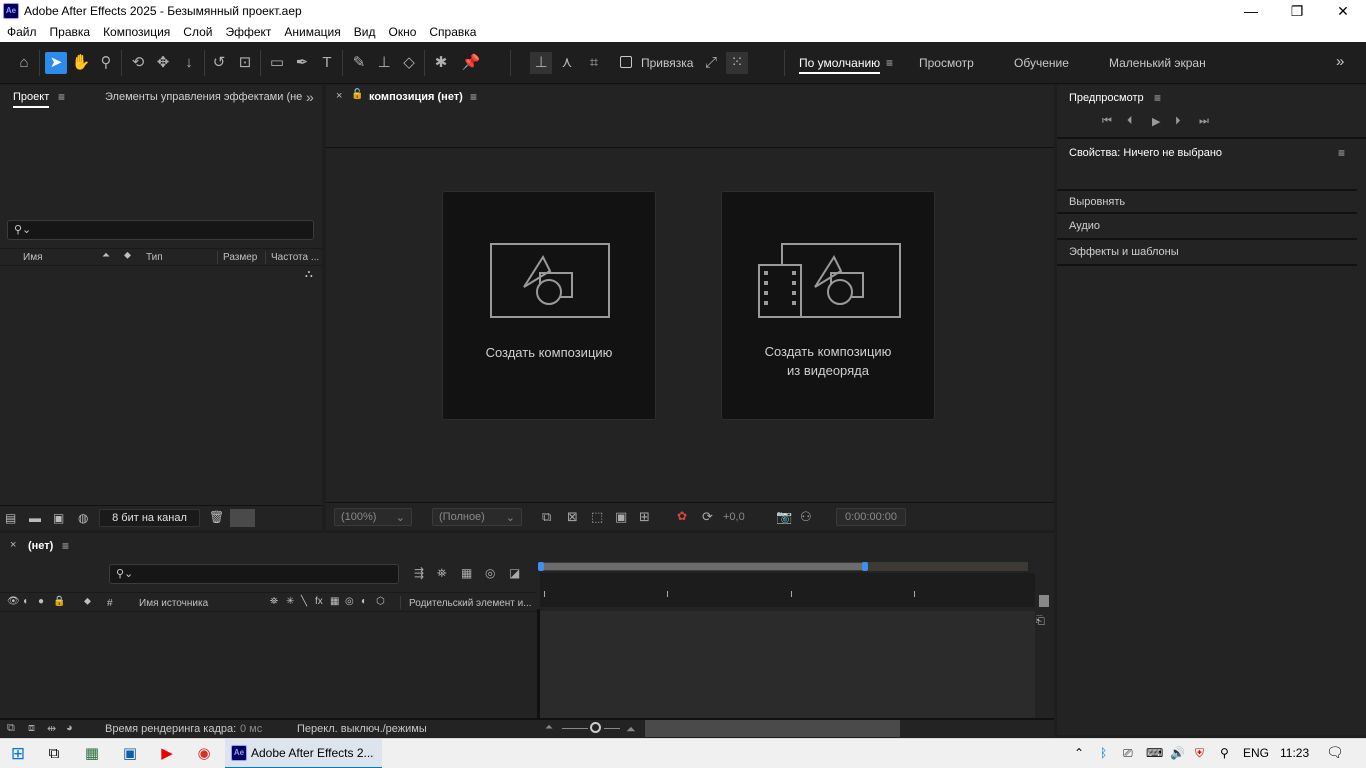 The width and height of the screenshot is (1366, 768). What do you see at coordinates (59, 601) in the screenshot?
I see `lock-icon: 🔒` at bounding box center [59, 601].